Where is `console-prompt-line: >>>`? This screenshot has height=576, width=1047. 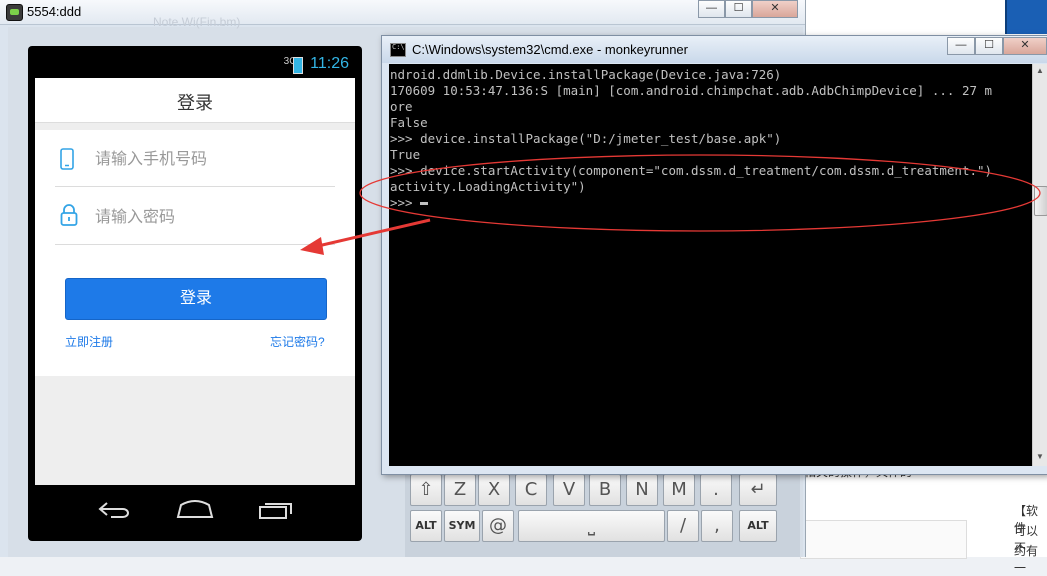
console-prompt-line: >>> is located at coordinates (409, 203).